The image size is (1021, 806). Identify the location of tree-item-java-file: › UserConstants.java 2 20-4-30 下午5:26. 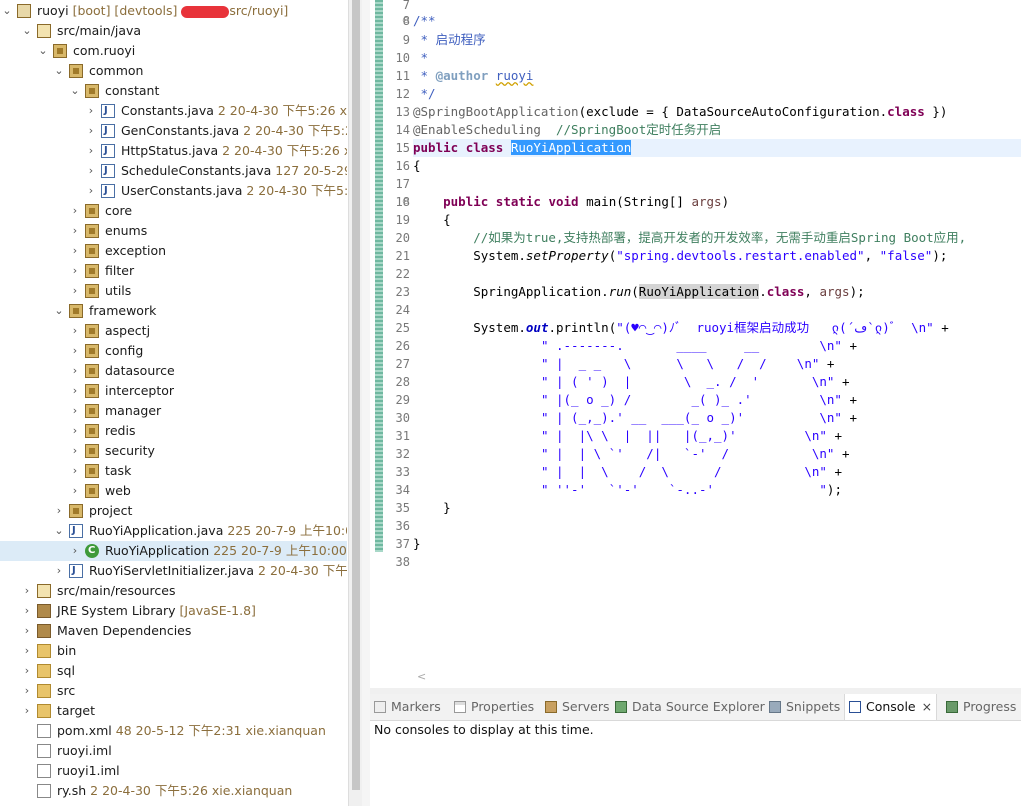
(173, 191).